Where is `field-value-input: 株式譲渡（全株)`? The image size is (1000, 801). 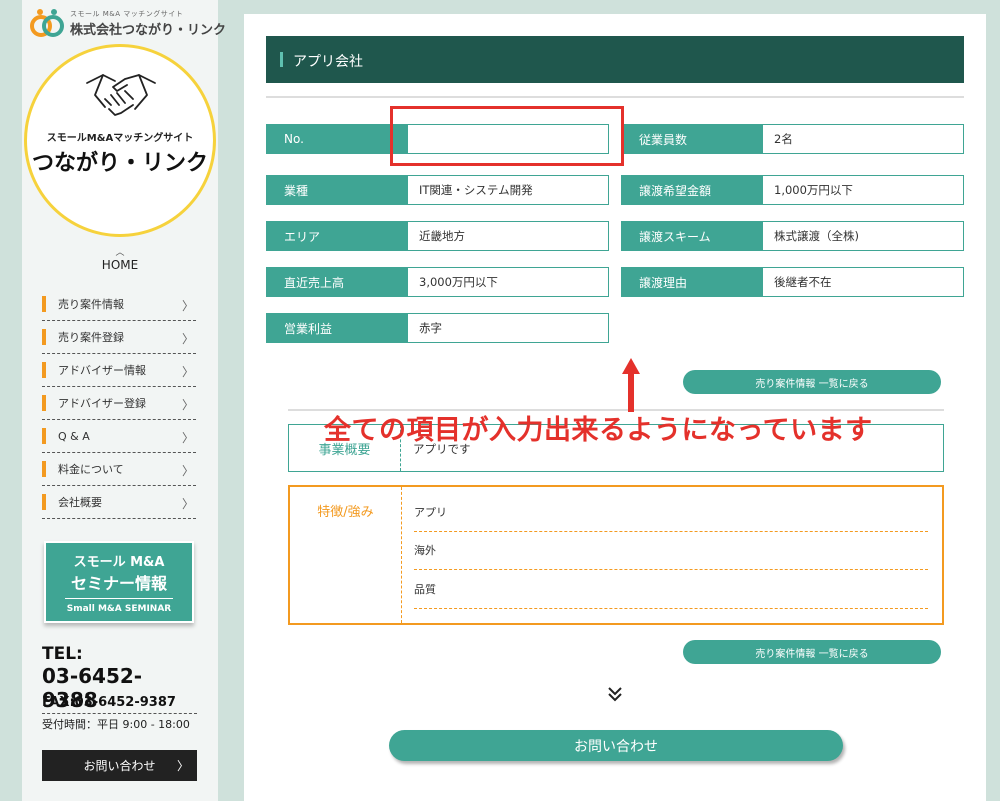 field-value-input: 株式譲渡（全株) is located at coordinates (863, 236).